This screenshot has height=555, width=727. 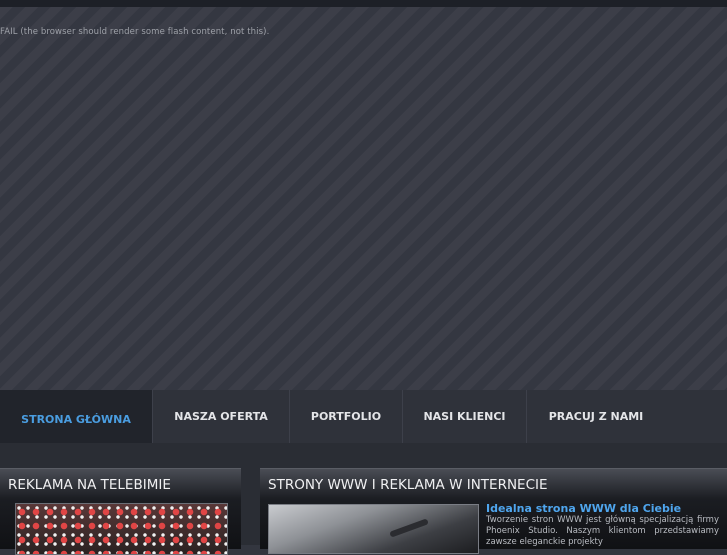 I want to click on top-bar, so click(x=363, y=3).